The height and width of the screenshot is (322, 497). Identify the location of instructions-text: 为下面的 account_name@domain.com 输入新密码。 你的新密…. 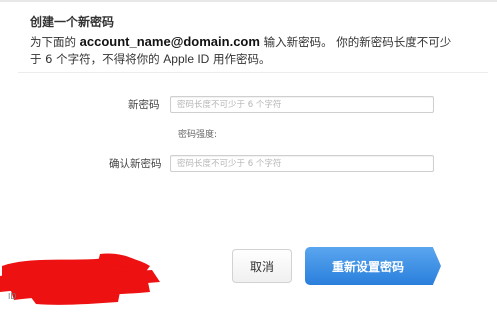
(260, 50).